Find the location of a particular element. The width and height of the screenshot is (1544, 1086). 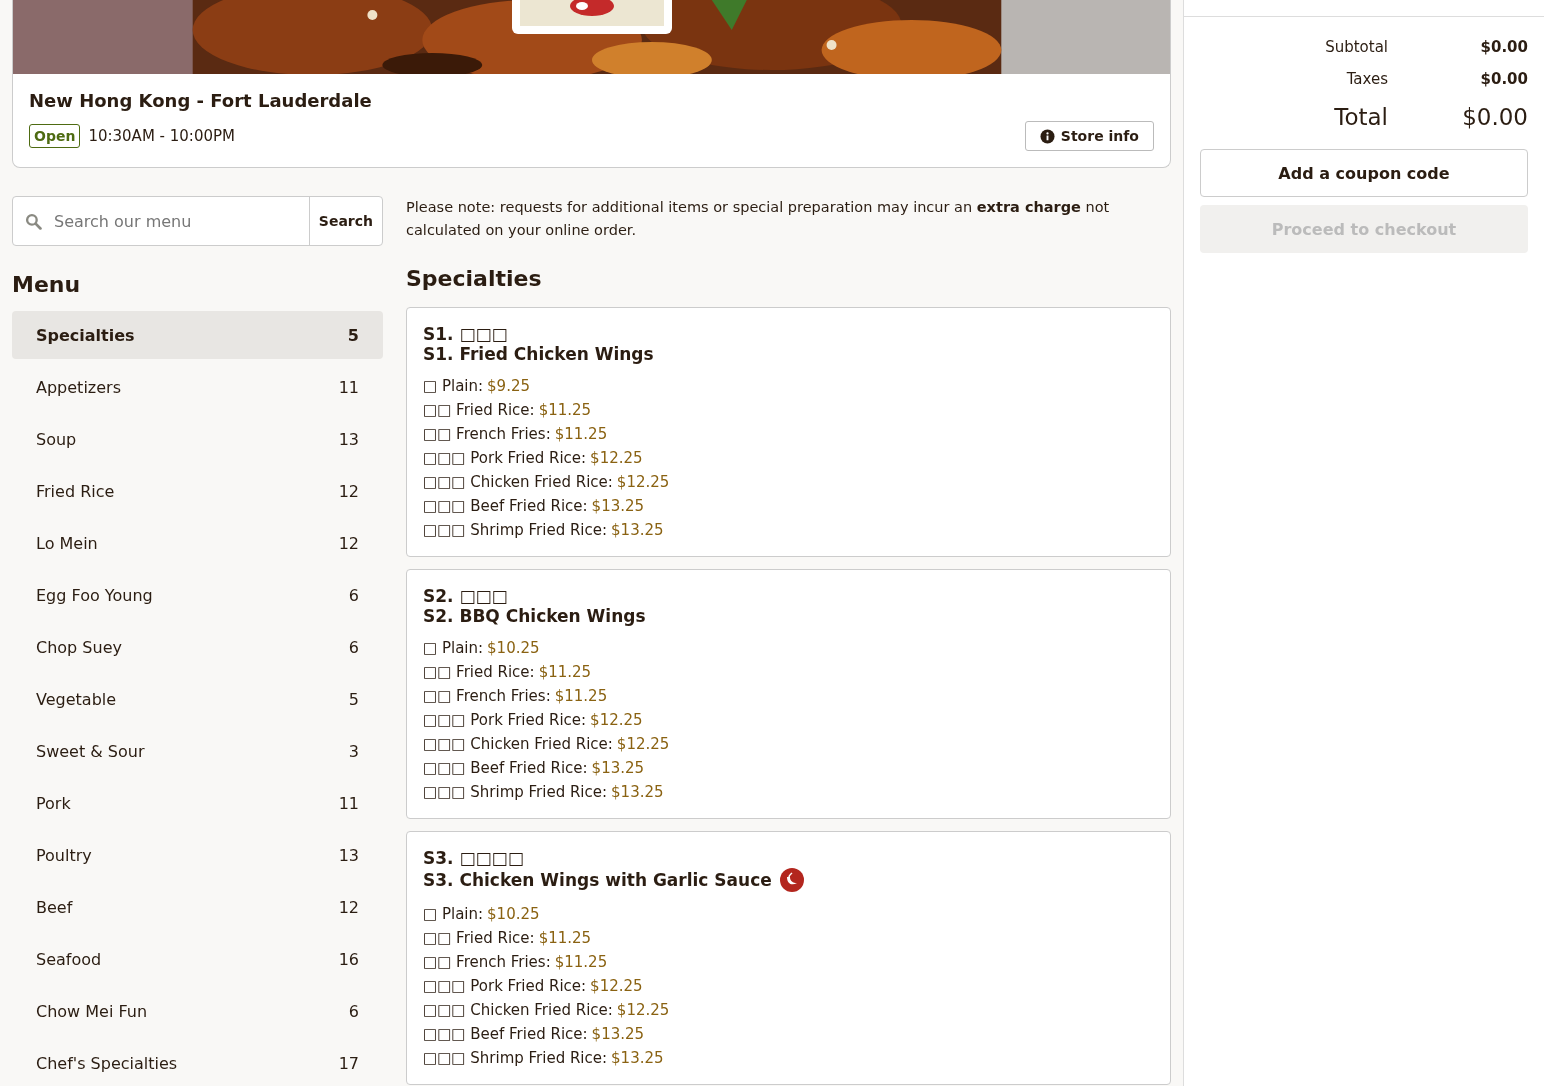

menu-category: Appetizers 11 is located at coordinates (197, 387).